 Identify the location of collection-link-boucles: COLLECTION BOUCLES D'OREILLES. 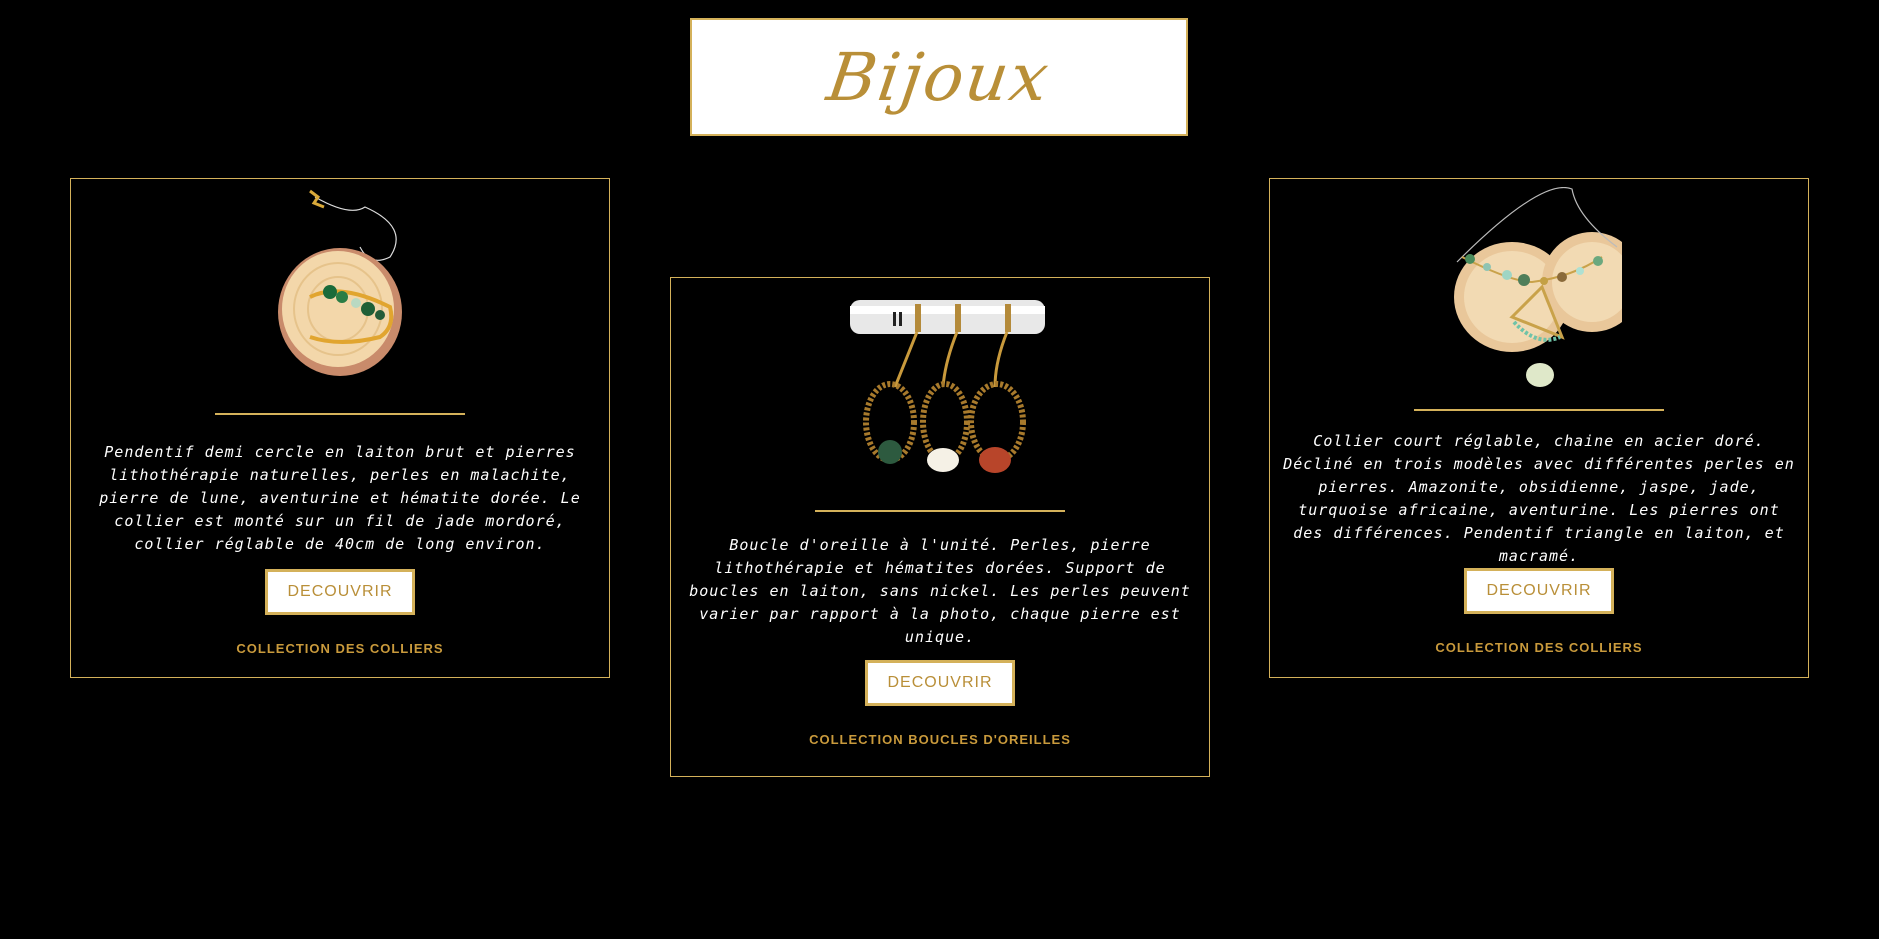
(940, 739).